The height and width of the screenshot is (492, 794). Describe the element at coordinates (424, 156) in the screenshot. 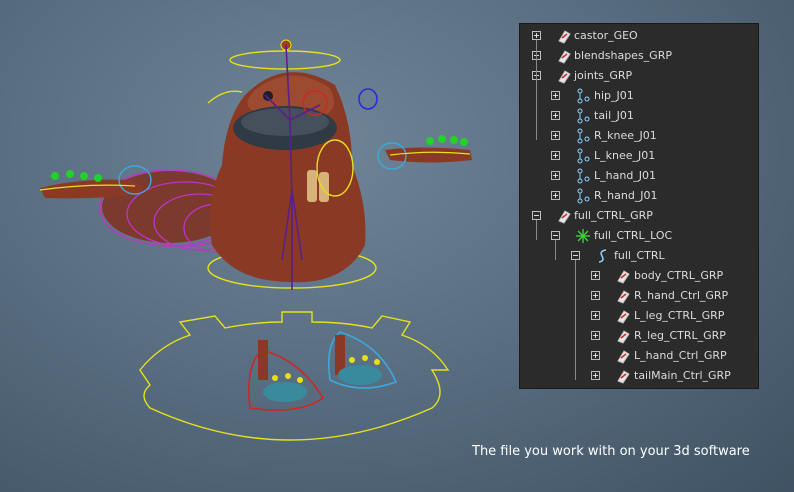

I see `right-arm-controls` at that location.